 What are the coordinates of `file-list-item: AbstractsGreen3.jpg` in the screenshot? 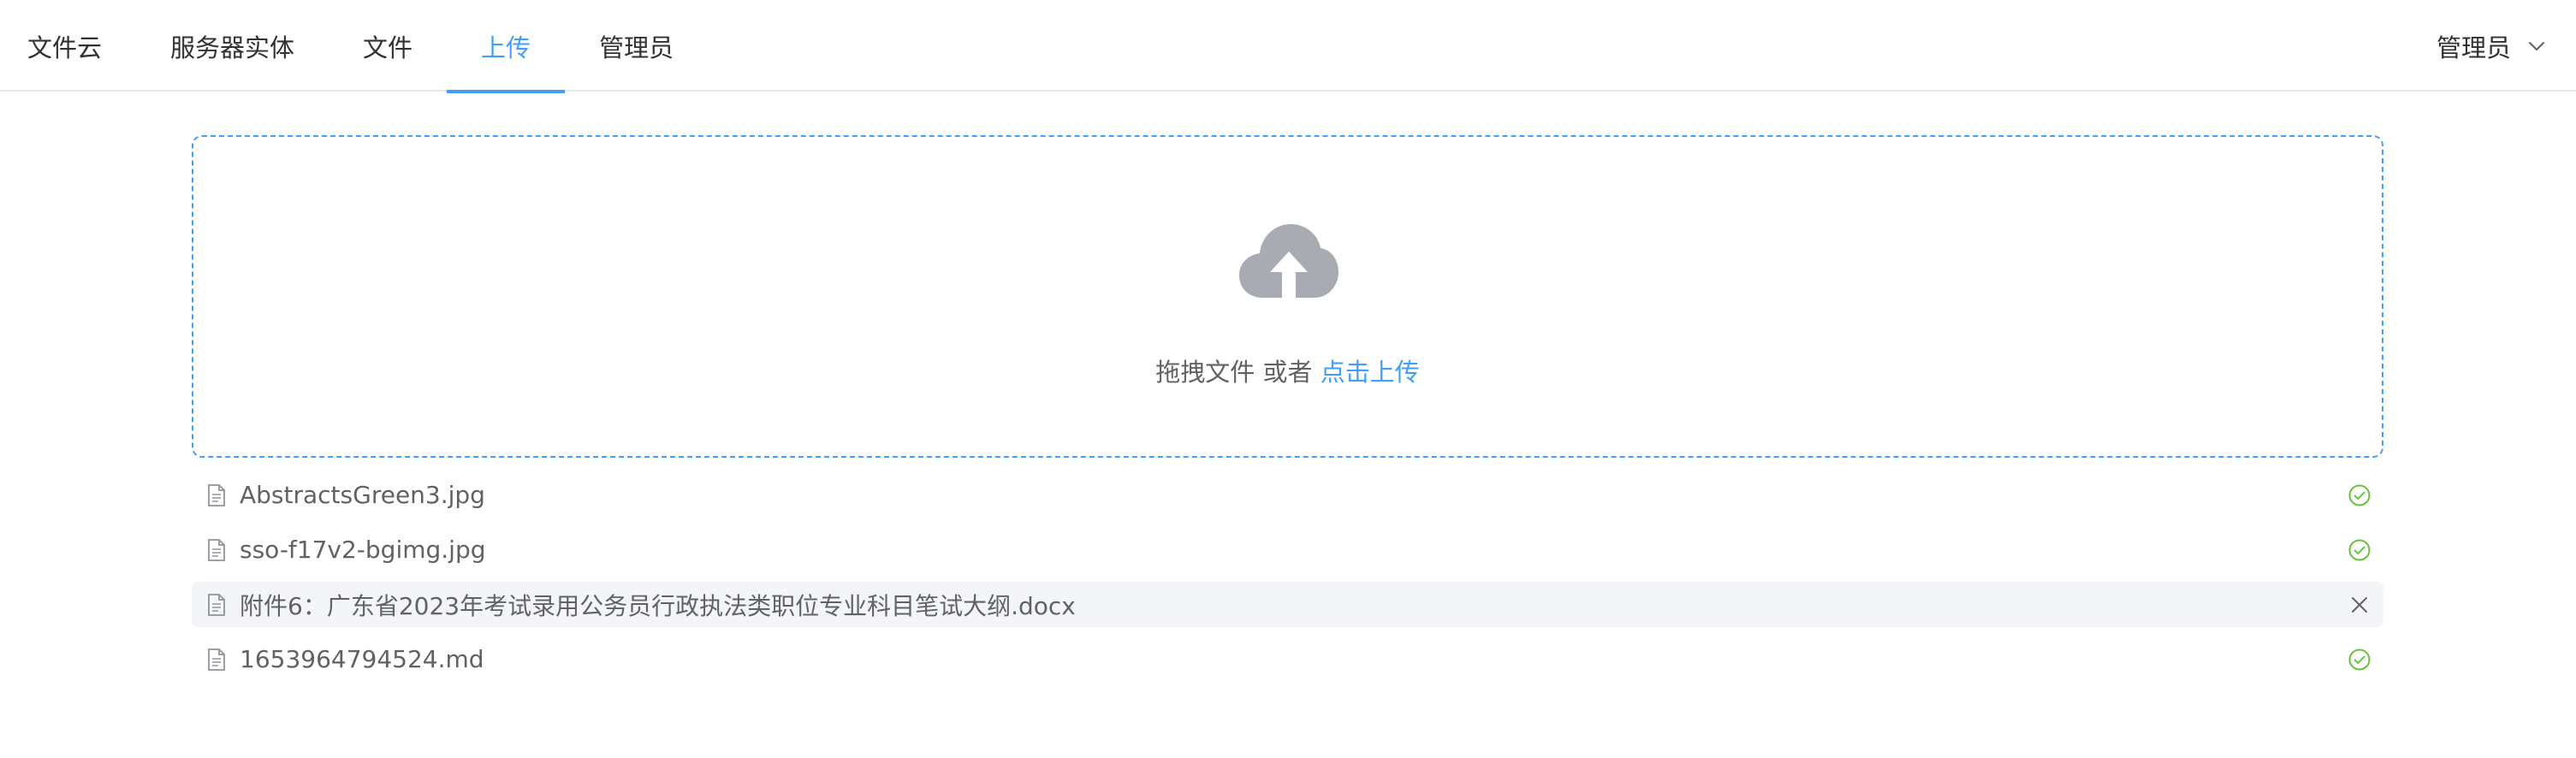 It's located at (1287, 495).